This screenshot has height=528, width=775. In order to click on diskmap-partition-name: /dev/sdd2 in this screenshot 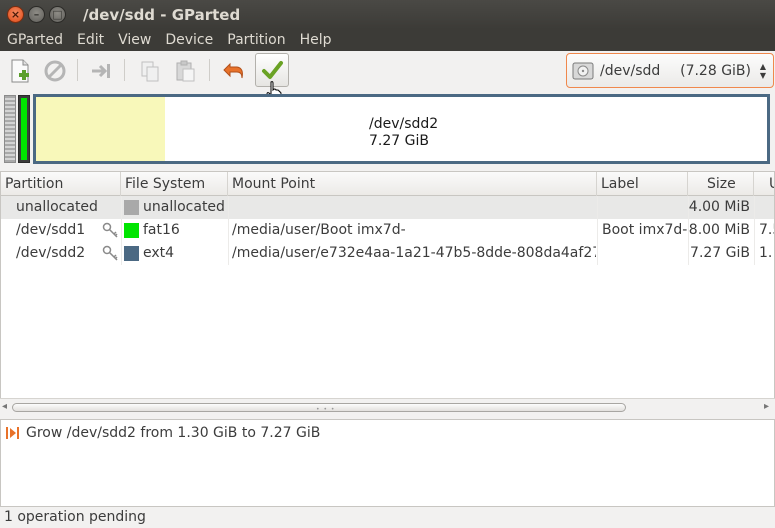, I will do `click(404, 124)`.